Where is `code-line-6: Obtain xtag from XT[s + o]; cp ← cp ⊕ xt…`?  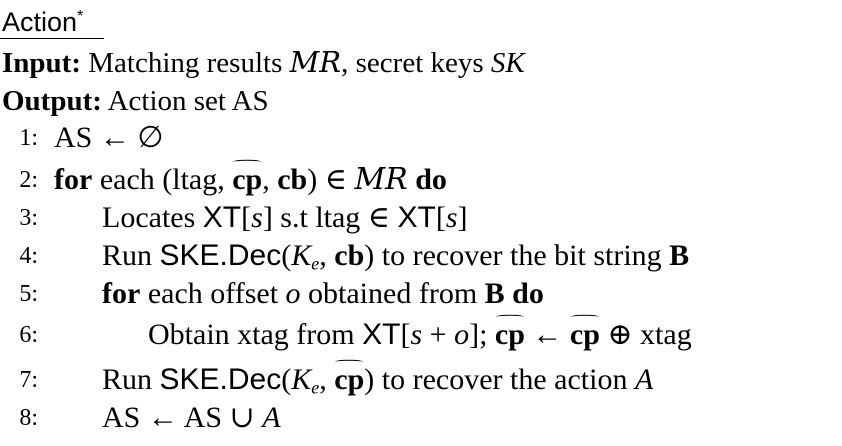 code-line-6: Obtain xtag from XT[s + o]; cp ← cp ⊕ xt… is located at coordinates (420, 334).